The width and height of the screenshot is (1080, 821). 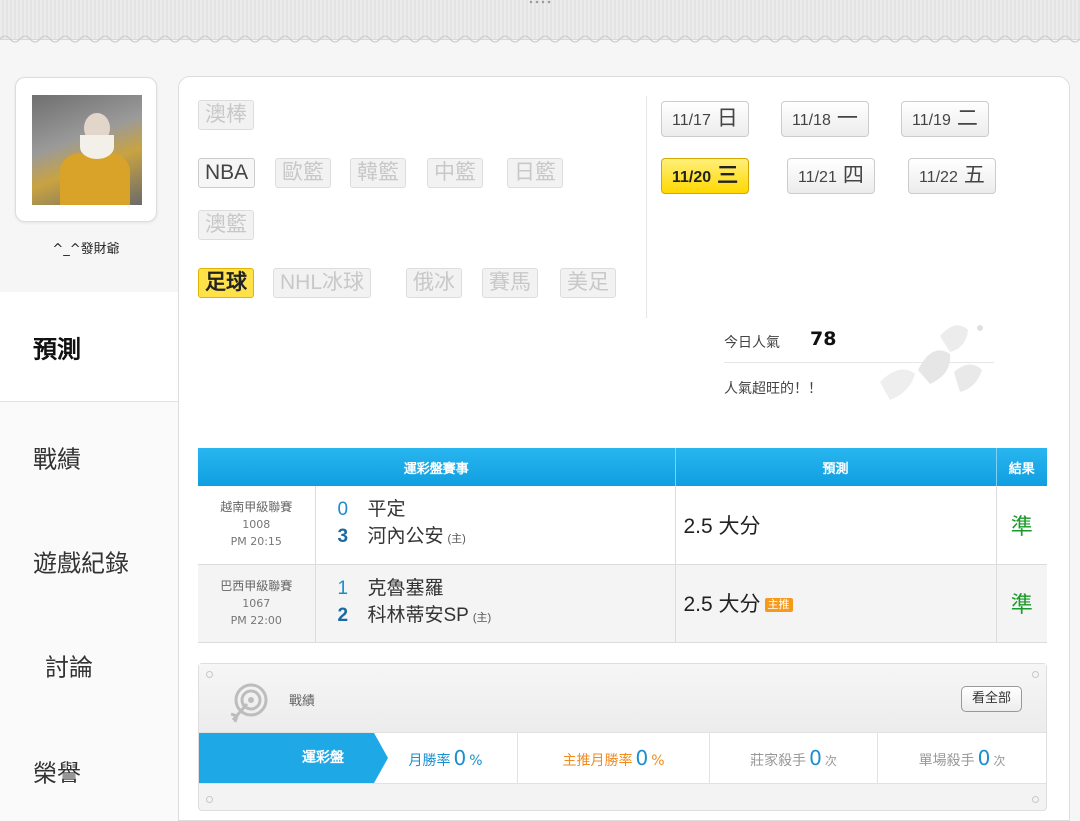 I want to click on sport-tag-nba: NBA, so click(x=227, y=173).